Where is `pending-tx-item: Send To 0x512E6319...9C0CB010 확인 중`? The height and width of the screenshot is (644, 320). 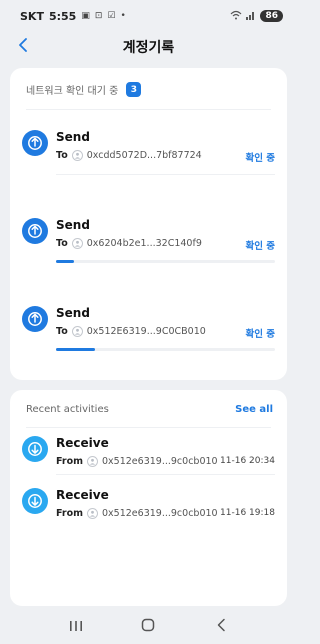
pending-tx-item: Send To 0x512E6319...9C0CB010 확인 중 is located at coordinates (148, 332).